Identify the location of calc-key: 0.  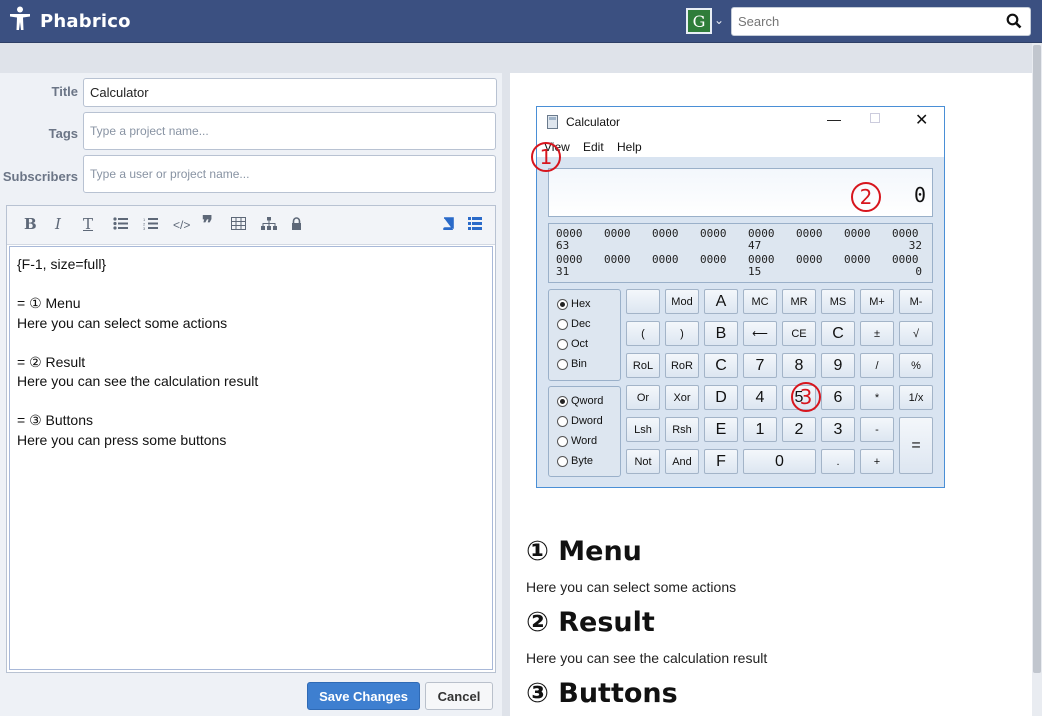
(779, 461).